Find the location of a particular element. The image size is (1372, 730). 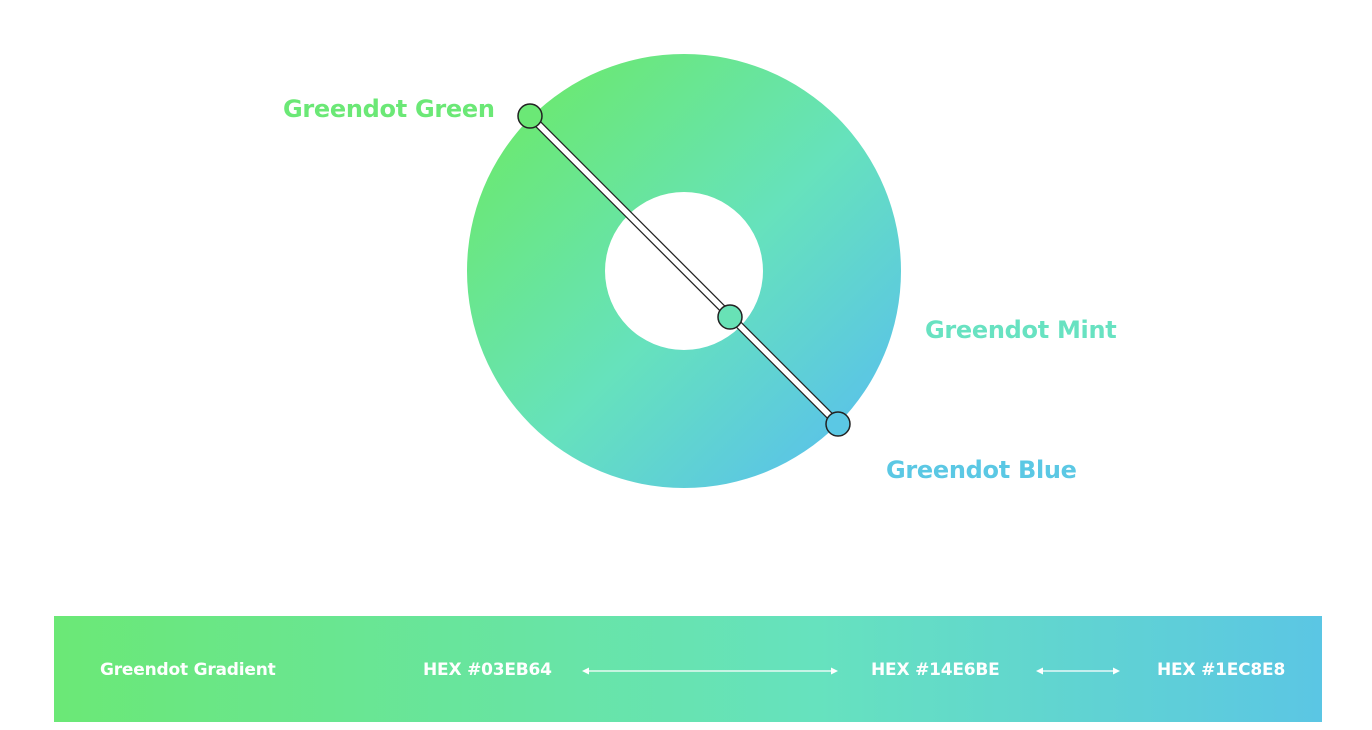

mint-stop-handle is located at coordinates (730, 317).